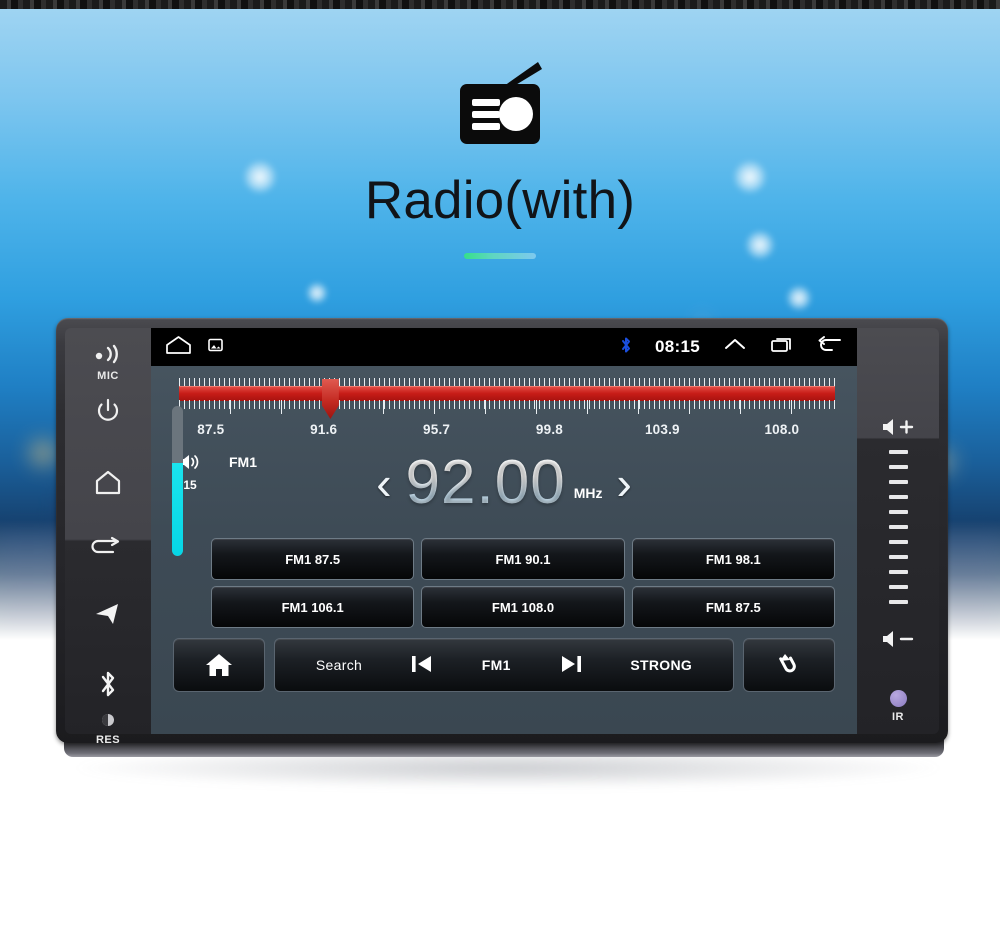 This screenshot has height=944, width=1000. Describe the element at coordinates (108, 409) in the screenshot. I see `power-icon` at that location.